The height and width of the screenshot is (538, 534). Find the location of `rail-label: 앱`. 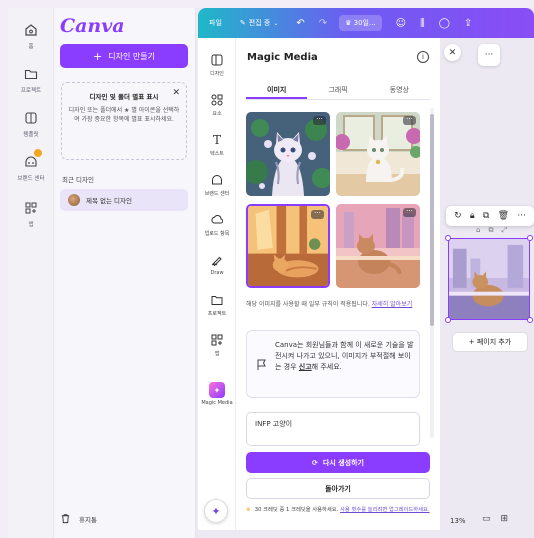

rail-label: 앱 is located at coordinates (31, 225).